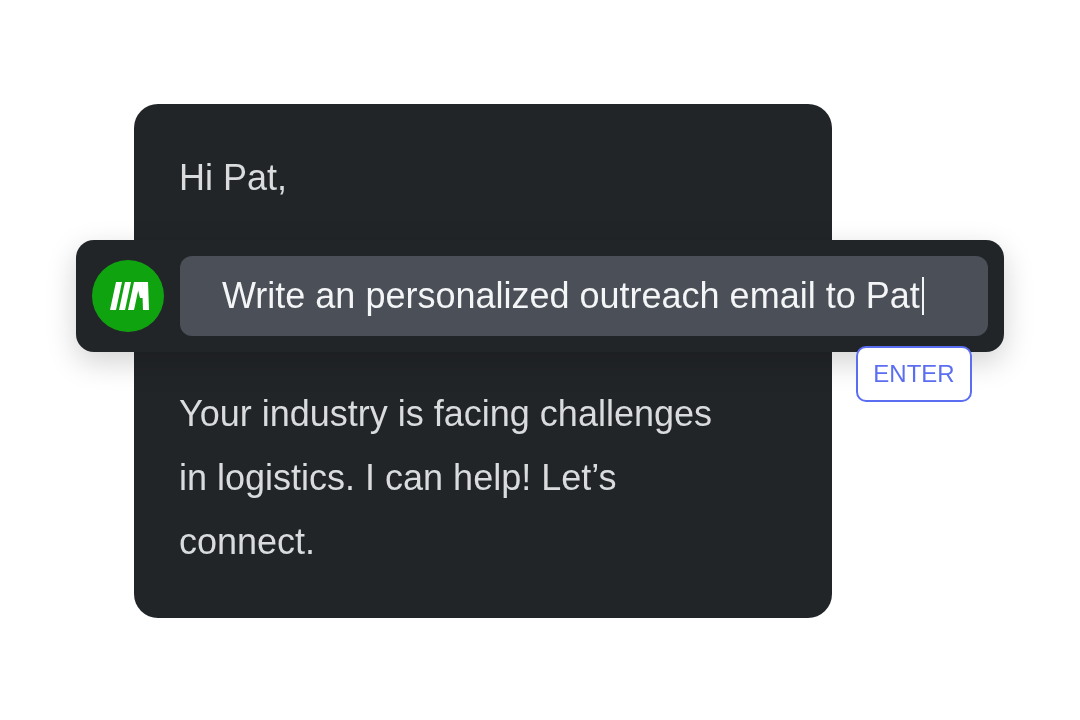 This screenshot has height=720, width=1080. I want to click on logo-icon, so click(128, 296).